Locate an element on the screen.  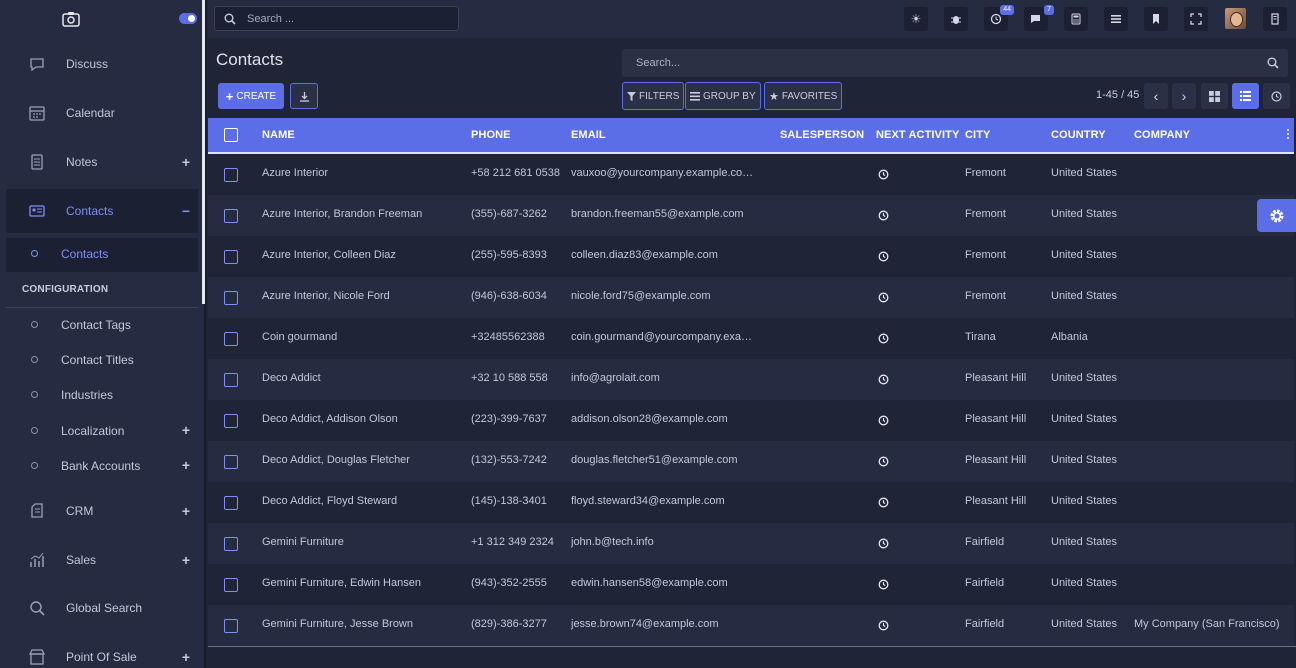
debug-button is located at coordinates (956, 19).